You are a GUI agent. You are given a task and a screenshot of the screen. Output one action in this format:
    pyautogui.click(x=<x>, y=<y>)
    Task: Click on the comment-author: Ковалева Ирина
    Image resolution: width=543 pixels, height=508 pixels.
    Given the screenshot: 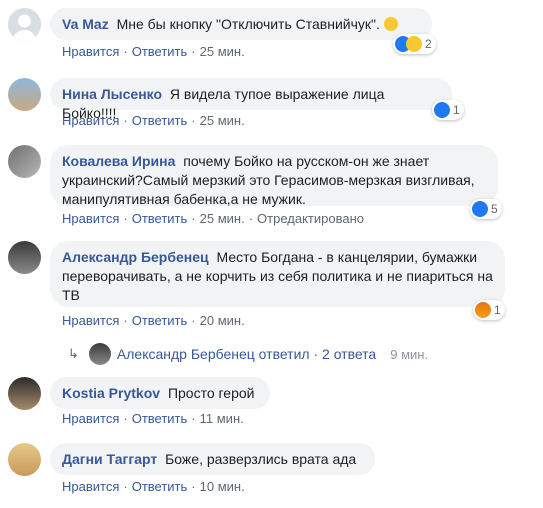 What is the action you would take?
    pyautogui.click(x=118, y=161)
    